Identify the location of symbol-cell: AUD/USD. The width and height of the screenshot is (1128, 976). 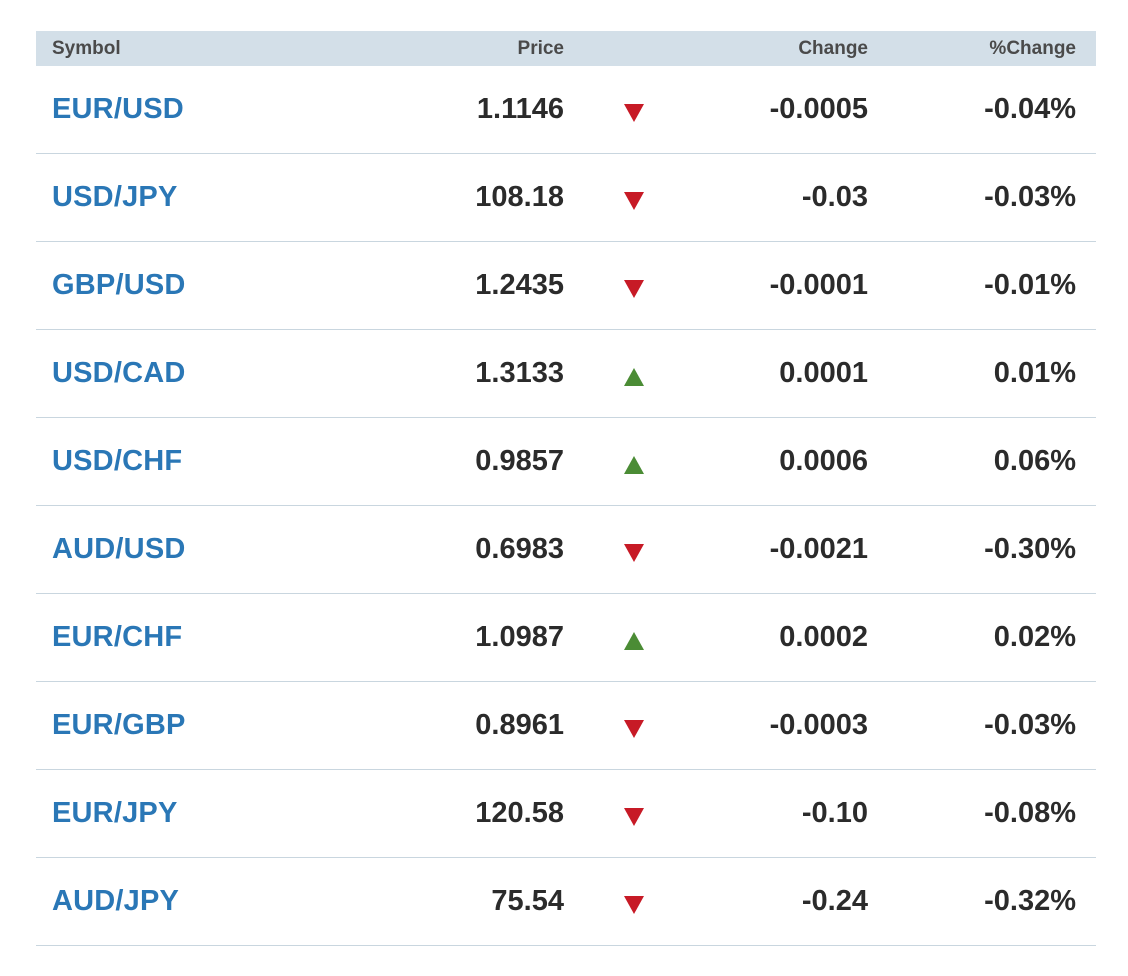
(136, 549).